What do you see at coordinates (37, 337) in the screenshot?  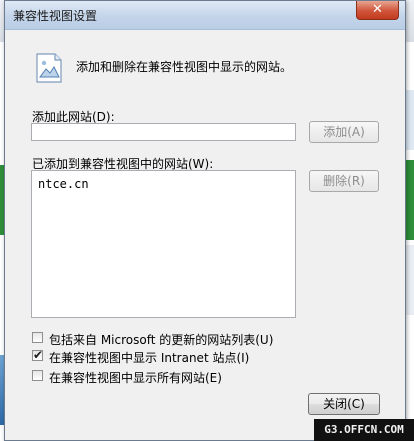 I see `checkbox-include-microsoft-list` at bounding box center [37, 337].